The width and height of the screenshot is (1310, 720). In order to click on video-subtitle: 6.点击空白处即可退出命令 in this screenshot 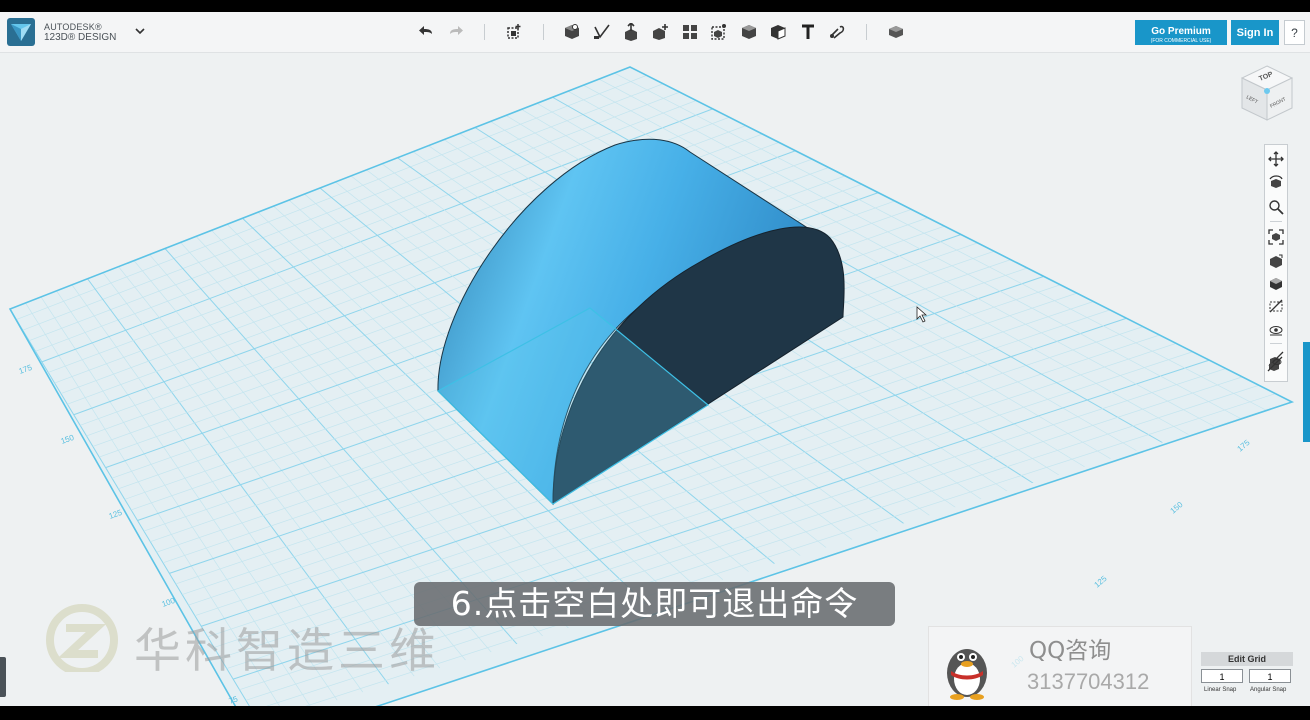, I will do `click(654, 604)`.